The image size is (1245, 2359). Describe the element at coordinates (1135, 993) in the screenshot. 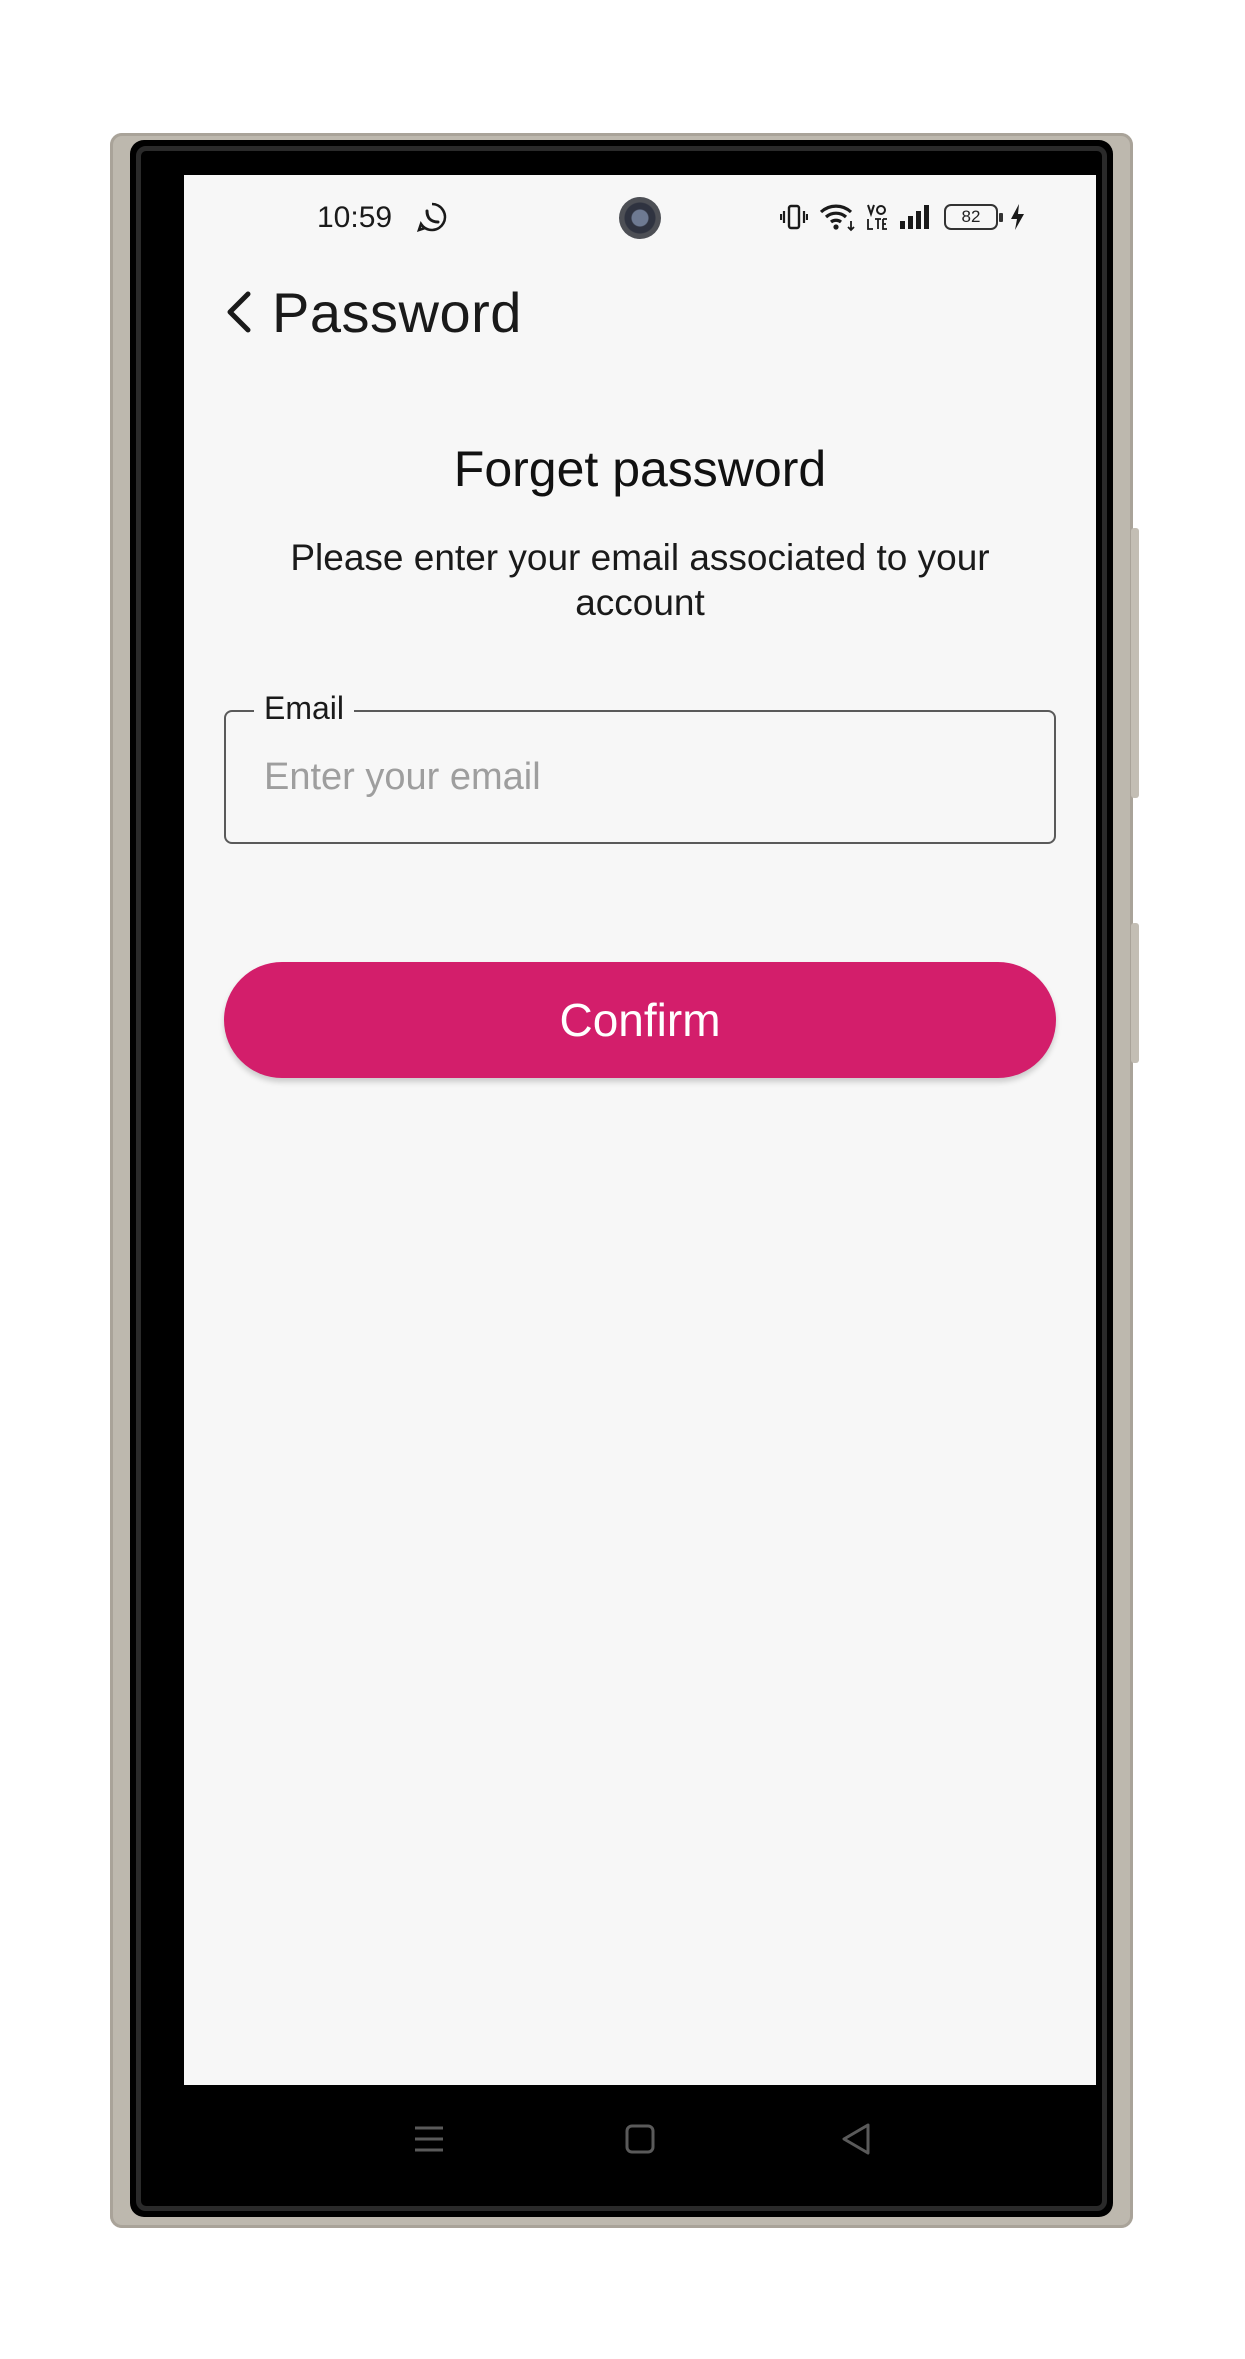

I see `power-button` at that location.